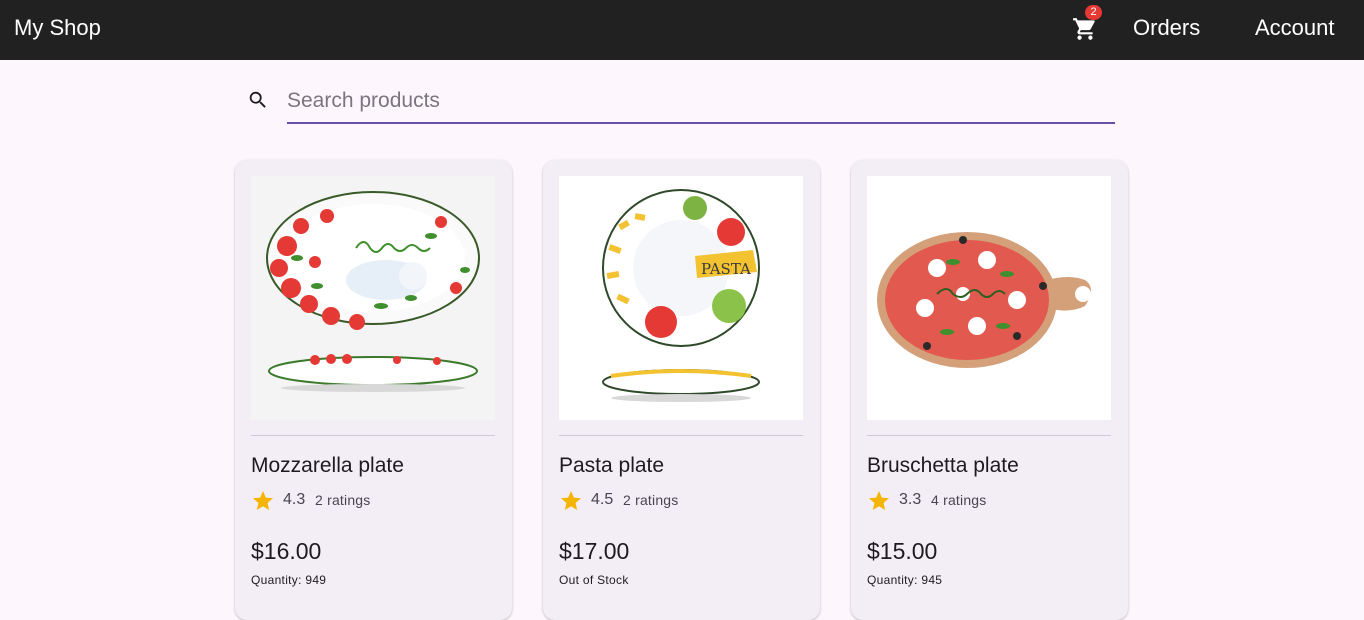 This screenshot has height=620, width=1364. I want to click on product-price: $16.00, so click(286, 551).